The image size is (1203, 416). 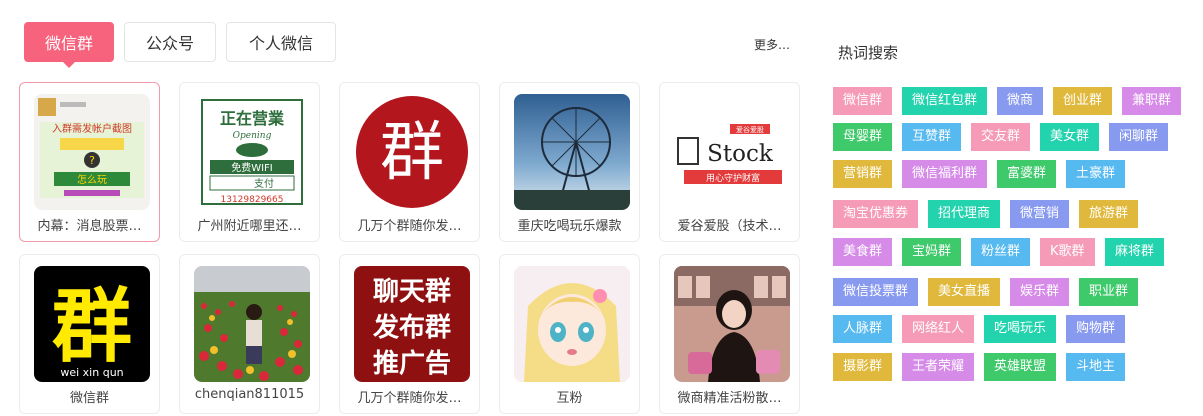 I want to click on stock-group-screenshot-thumbnail: 入群需发帐户截图 ? 怎么玩, so click(x=92, y=152).